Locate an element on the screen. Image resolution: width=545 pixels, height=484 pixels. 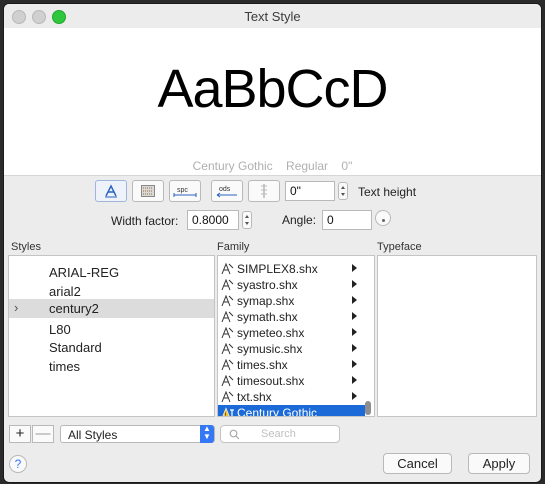
oblique-icon: ods is located at coordinates (226, 192).